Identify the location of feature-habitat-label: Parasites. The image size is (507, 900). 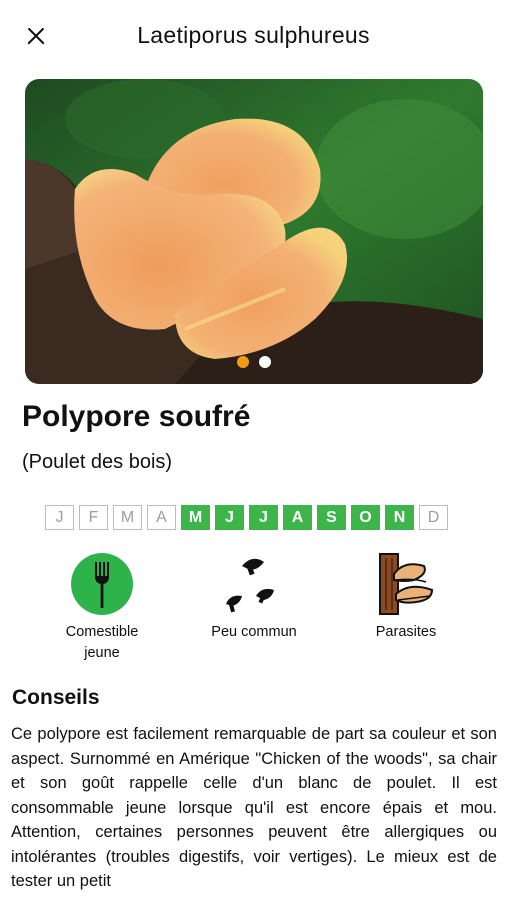
(406, 632).